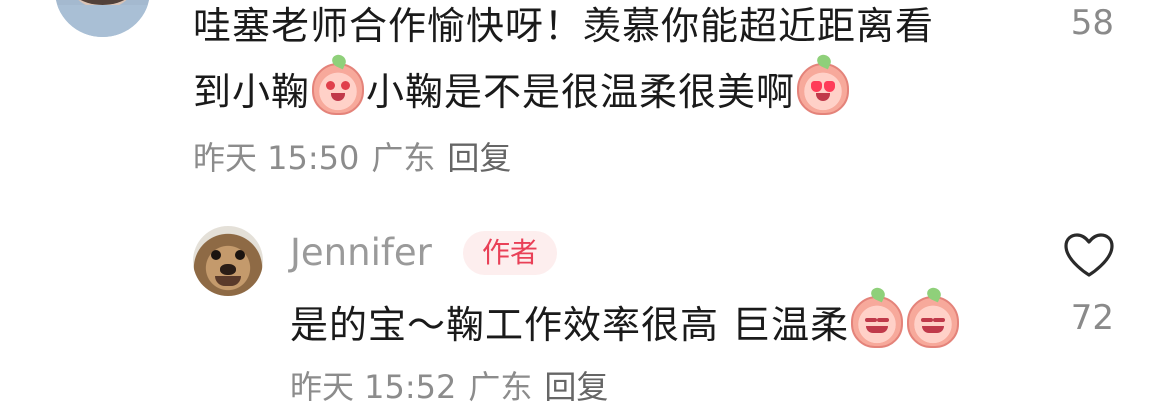  I want to click on reply-meta: 昨天 15:52 广东 回复, so click(449, 387).